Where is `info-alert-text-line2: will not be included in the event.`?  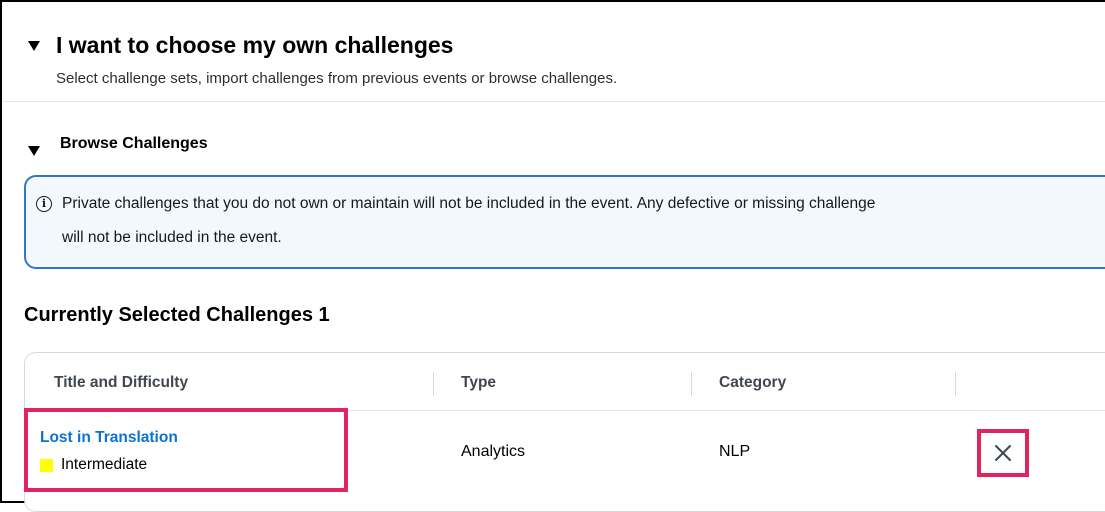
info-alert-text-line2: will not be included in the event. is located at coordinates (172, 237).